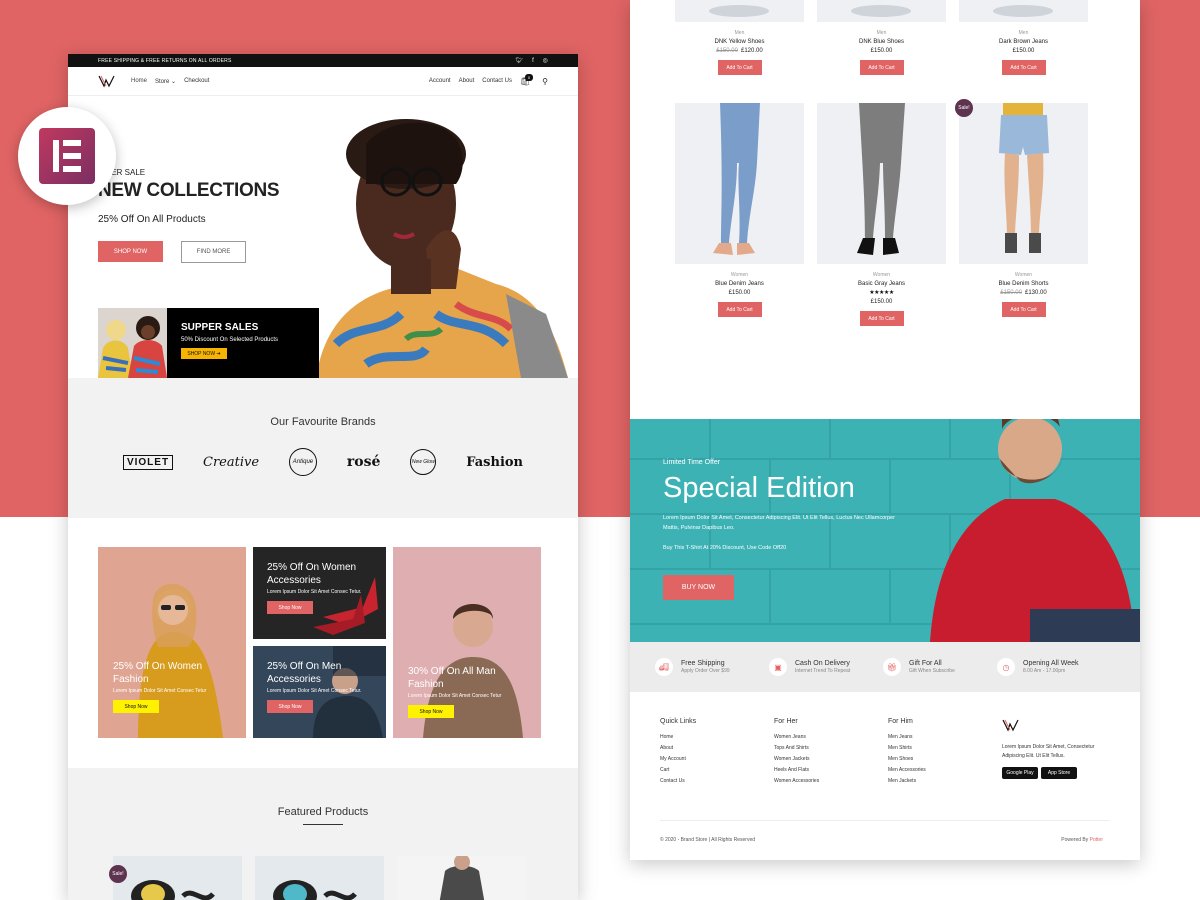  Describe the element at coordinates (304, 673) in the screenshot. I see `category-title: 25% Off On Men Accessories` at that location.